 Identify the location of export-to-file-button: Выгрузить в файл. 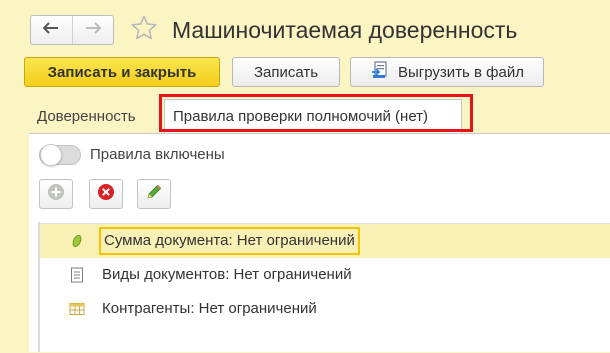
(447, 72).